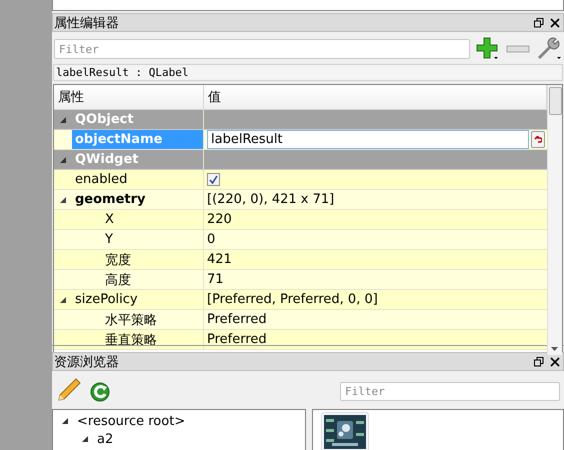  What do you see at coordinates (131, 421) in the screenshot?
I see `tree-item: <resource root>` at bounding box center [131, 421].